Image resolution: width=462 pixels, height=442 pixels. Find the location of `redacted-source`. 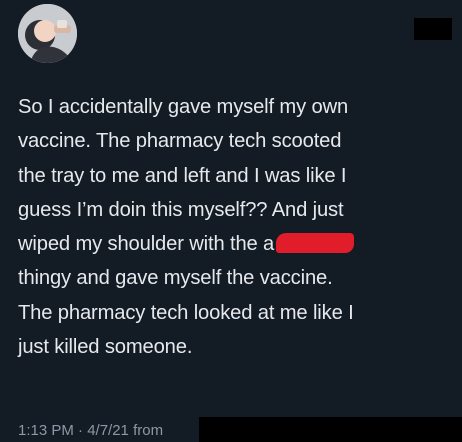

redacted-source is located at coordinates (330, 429).